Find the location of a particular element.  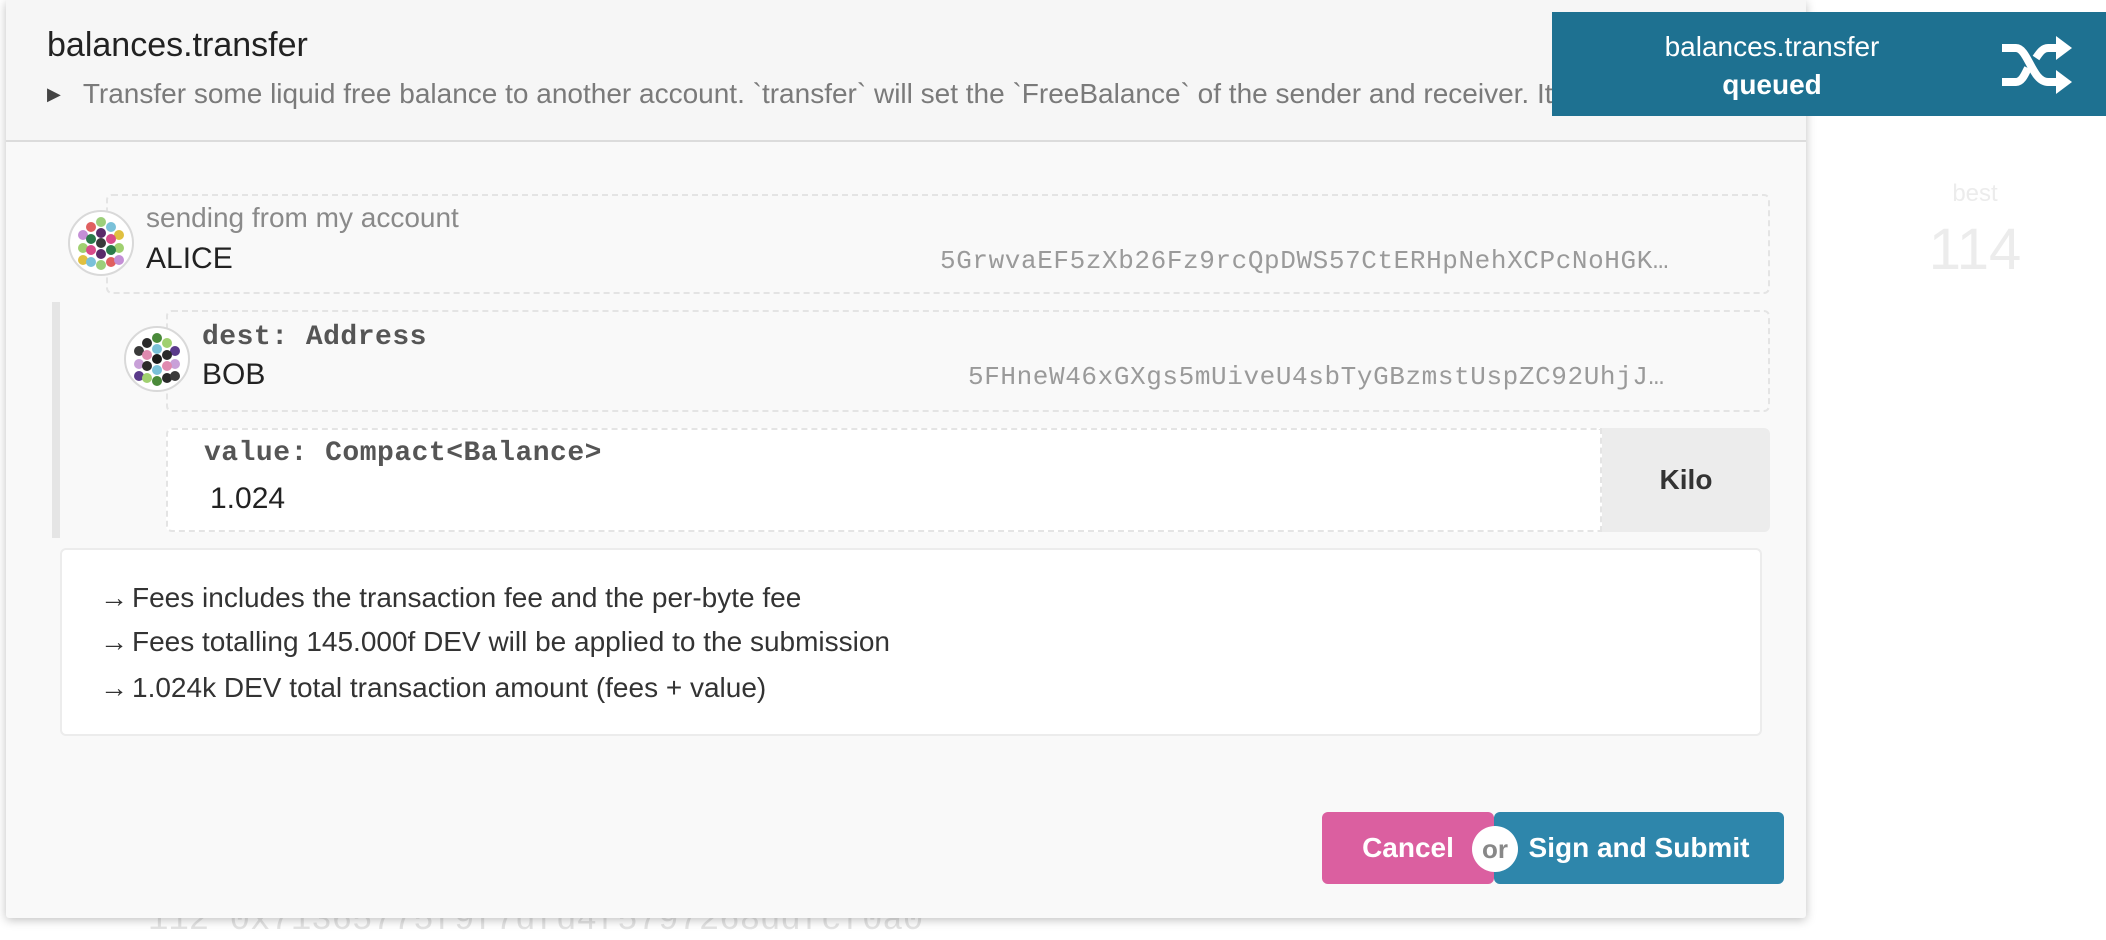

bg-stat-best: best 114 is located at coordinates (1975, 231).